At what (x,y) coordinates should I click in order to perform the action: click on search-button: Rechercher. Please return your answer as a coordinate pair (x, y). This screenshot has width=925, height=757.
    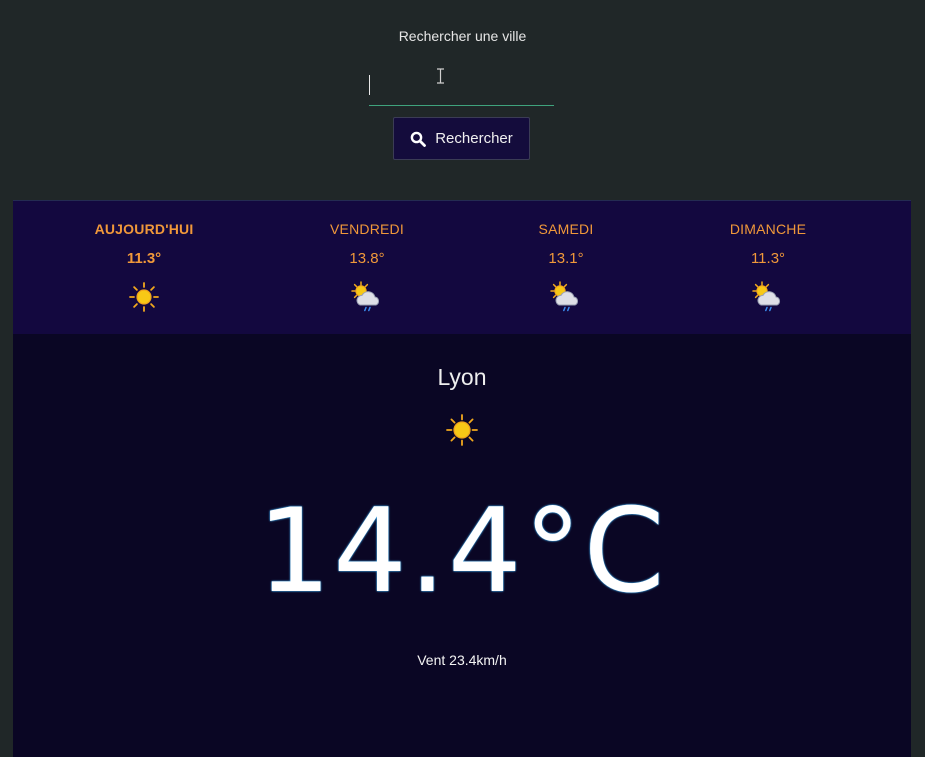
    Looking at the image, I should click on (461, 138).